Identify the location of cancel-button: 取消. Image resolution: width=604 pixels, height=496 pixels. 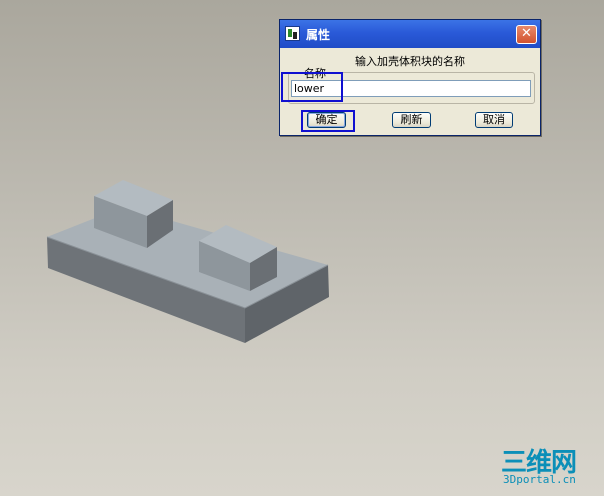
(494, 120).